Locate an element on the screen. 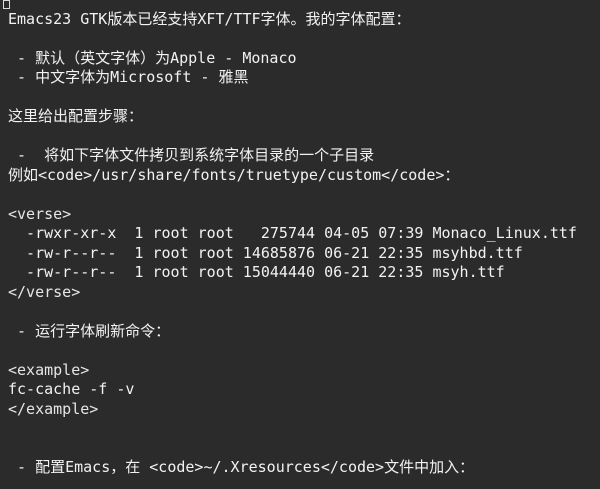 The height and width of the screenshot is (489, 600). buffer-line-6: 这里给出配置步骤： is located at coordinates (302, 116).